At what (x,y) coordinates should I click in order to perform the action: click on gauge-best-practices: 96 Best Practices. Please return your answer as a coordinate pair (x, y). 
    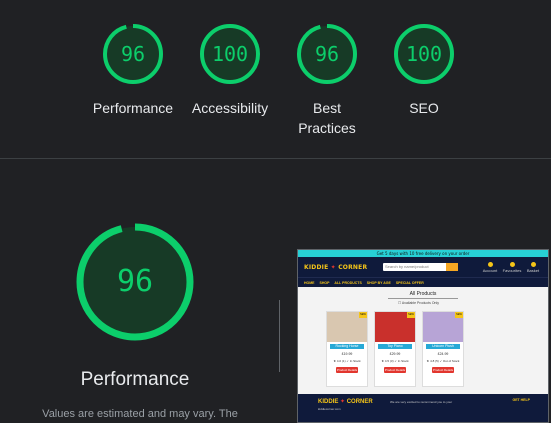
    Looking at the image, I should click on (327, 80).